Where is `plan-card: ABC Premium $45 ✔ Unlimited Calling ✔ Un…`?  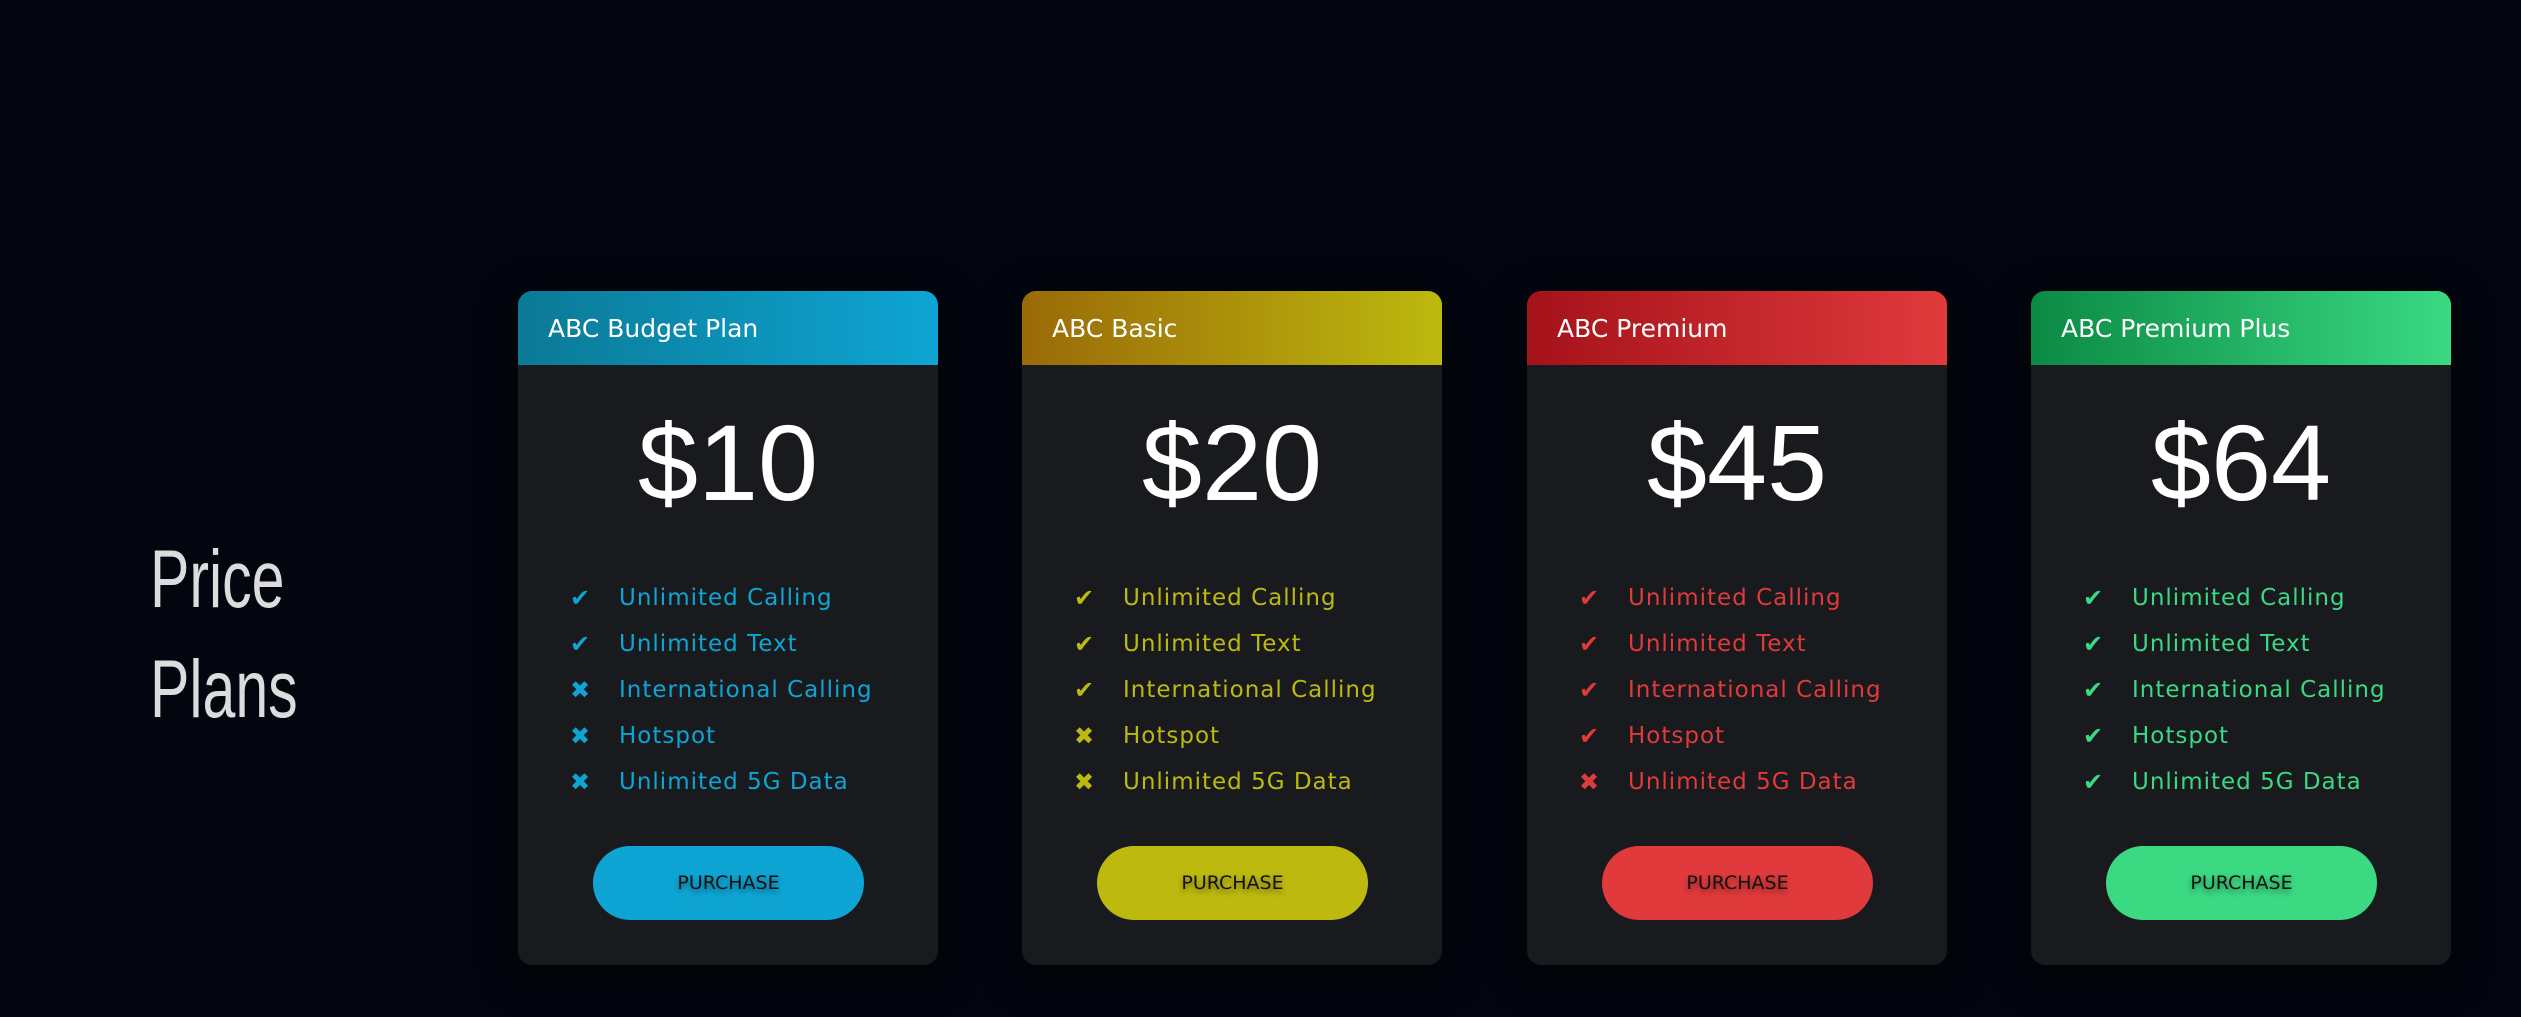
plan-card: ABC Premium $45 ✔ Unlimited Calling ✔ Un… is located at coordinates (1737, 628).